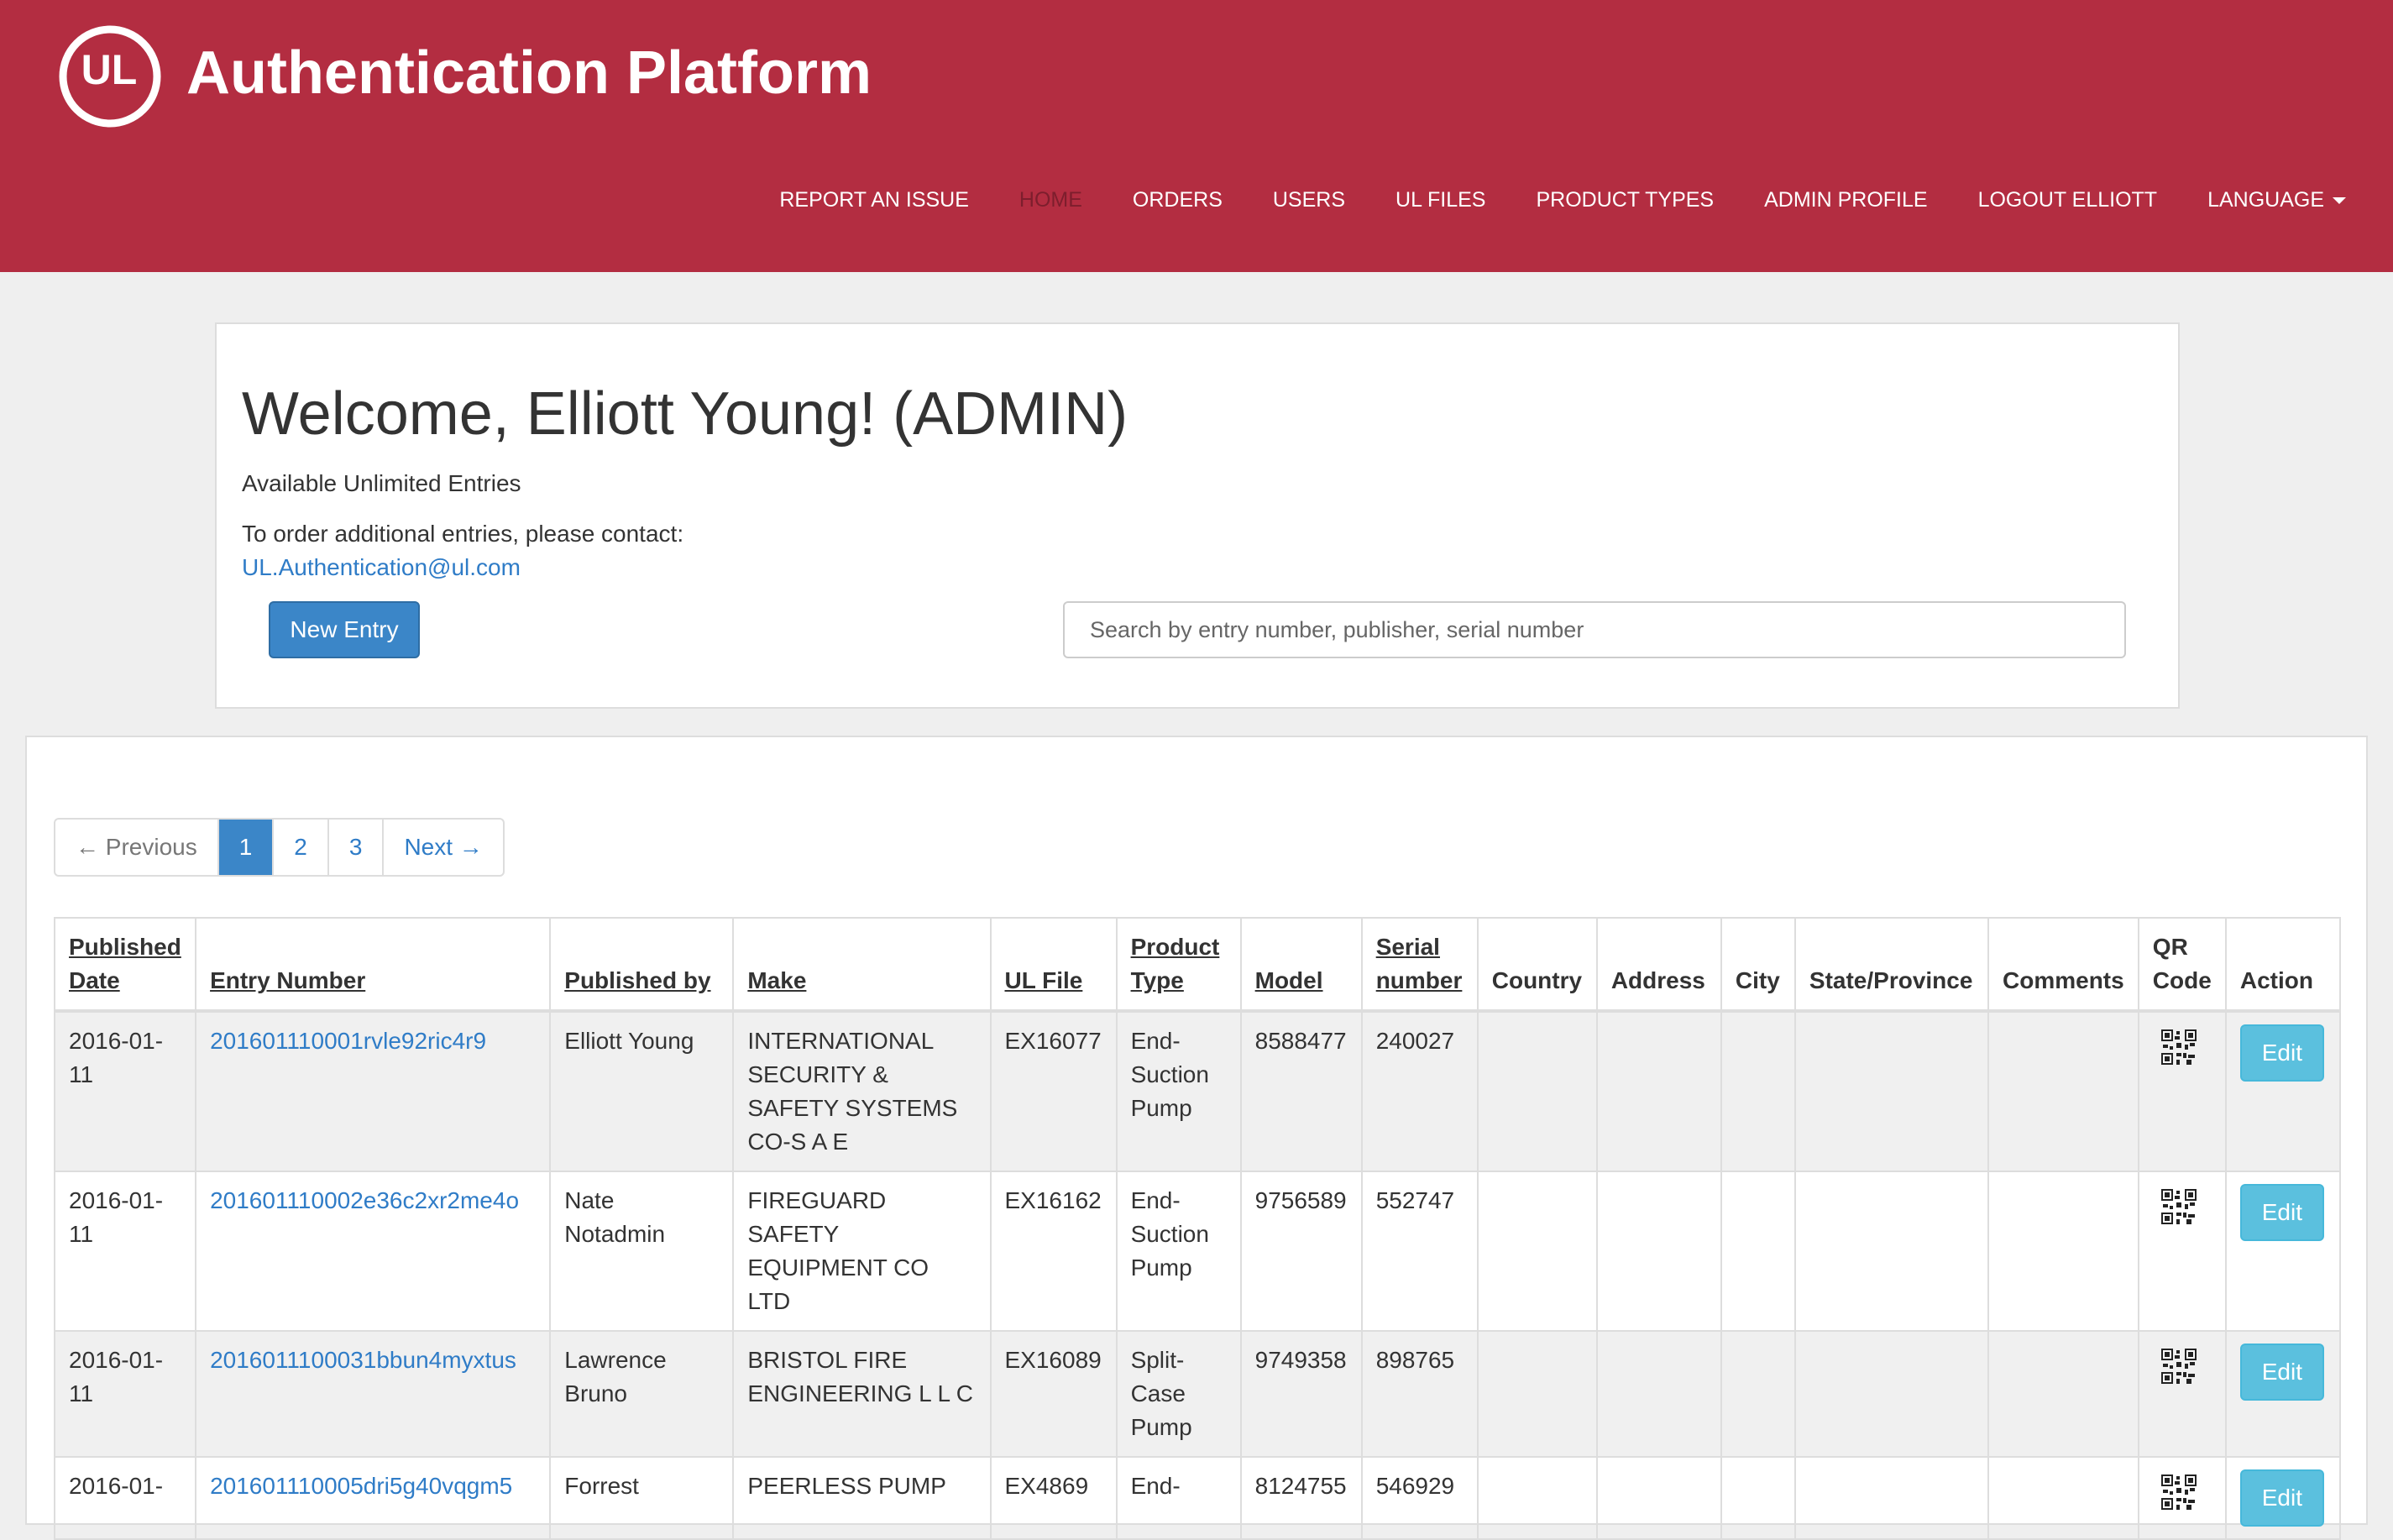 The width and height of the screenshot is (2393, 1540). What do you see at coordinates (1419, 1498) in the screenshot?
I see `cell-serial-number: 546929` at bounding box center [1419, 1498].